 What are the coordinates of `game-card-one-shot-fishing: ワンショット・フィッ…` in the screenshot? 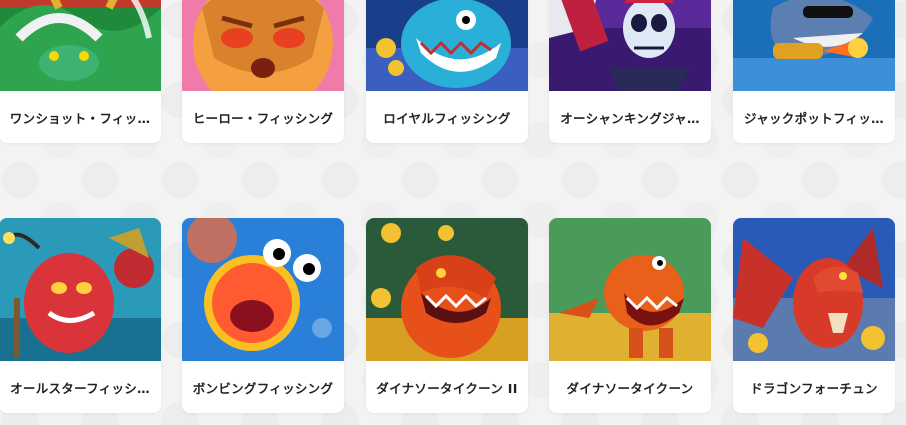 It's located at (80, 71).